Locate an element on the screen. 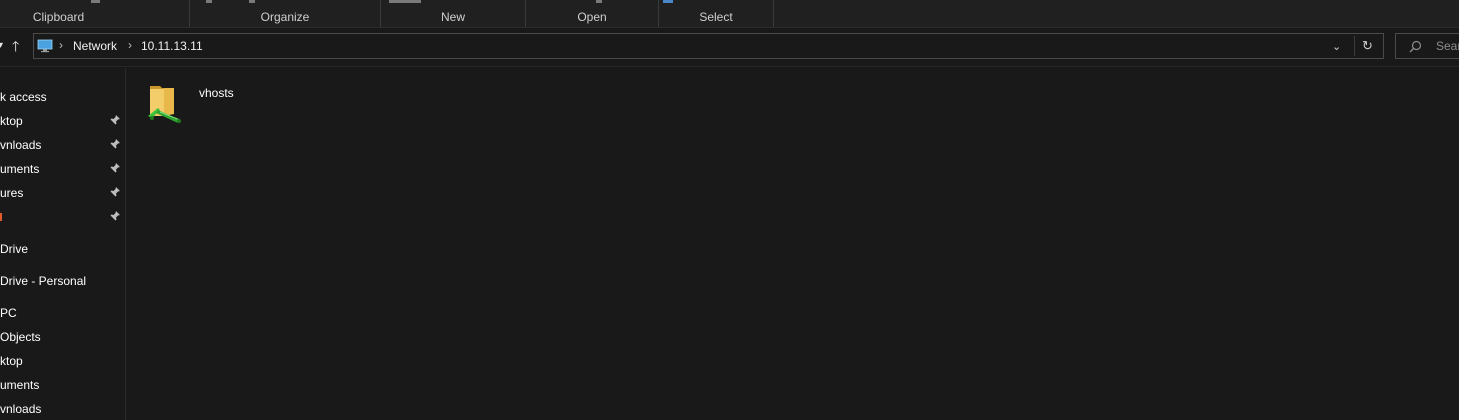 This screenshot has height=420, width=1459. folder-name: vhosts is located at coordinates (216, 93).